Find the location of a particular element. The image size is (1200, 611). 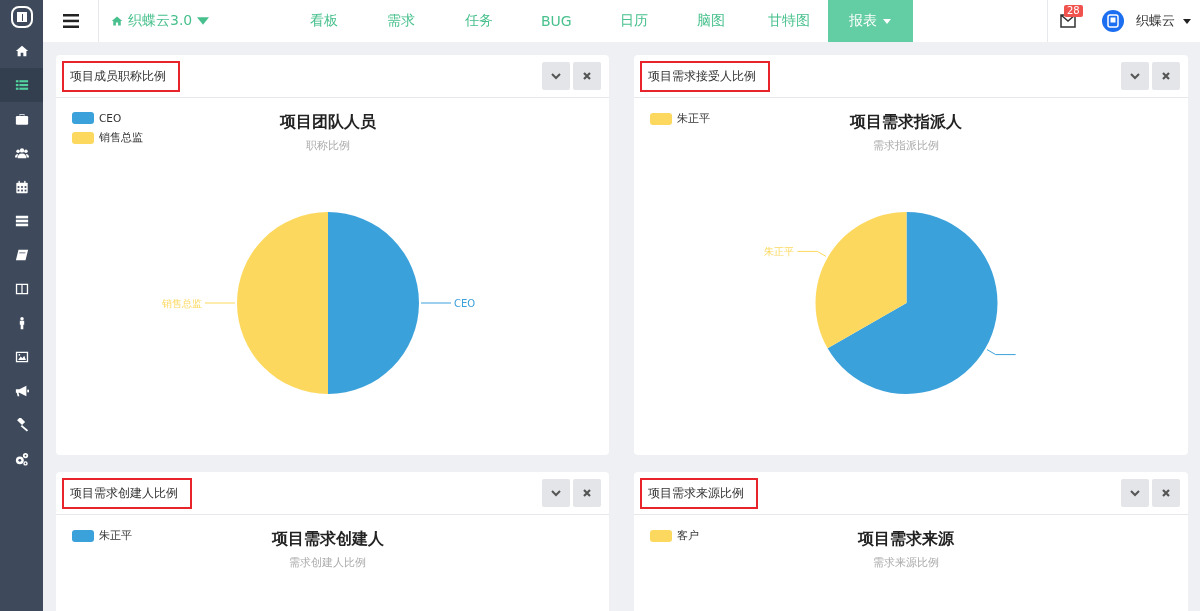

legend-label: CEO is located at coordinates (110, 118).